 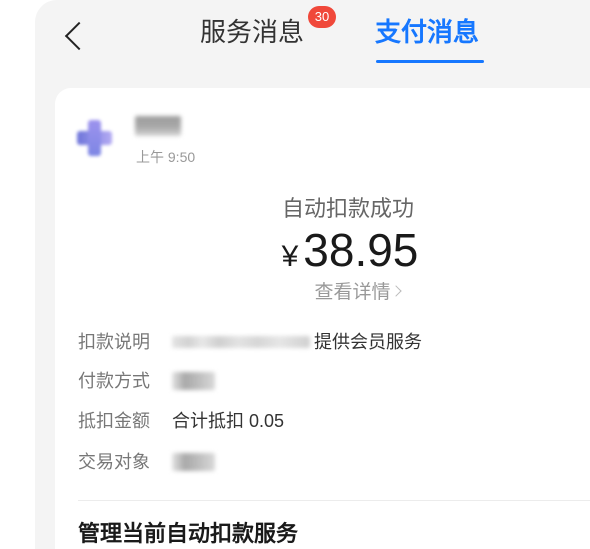 I want to click on detail-row-counterparty: 交易对象, so click(x=146, y=462).